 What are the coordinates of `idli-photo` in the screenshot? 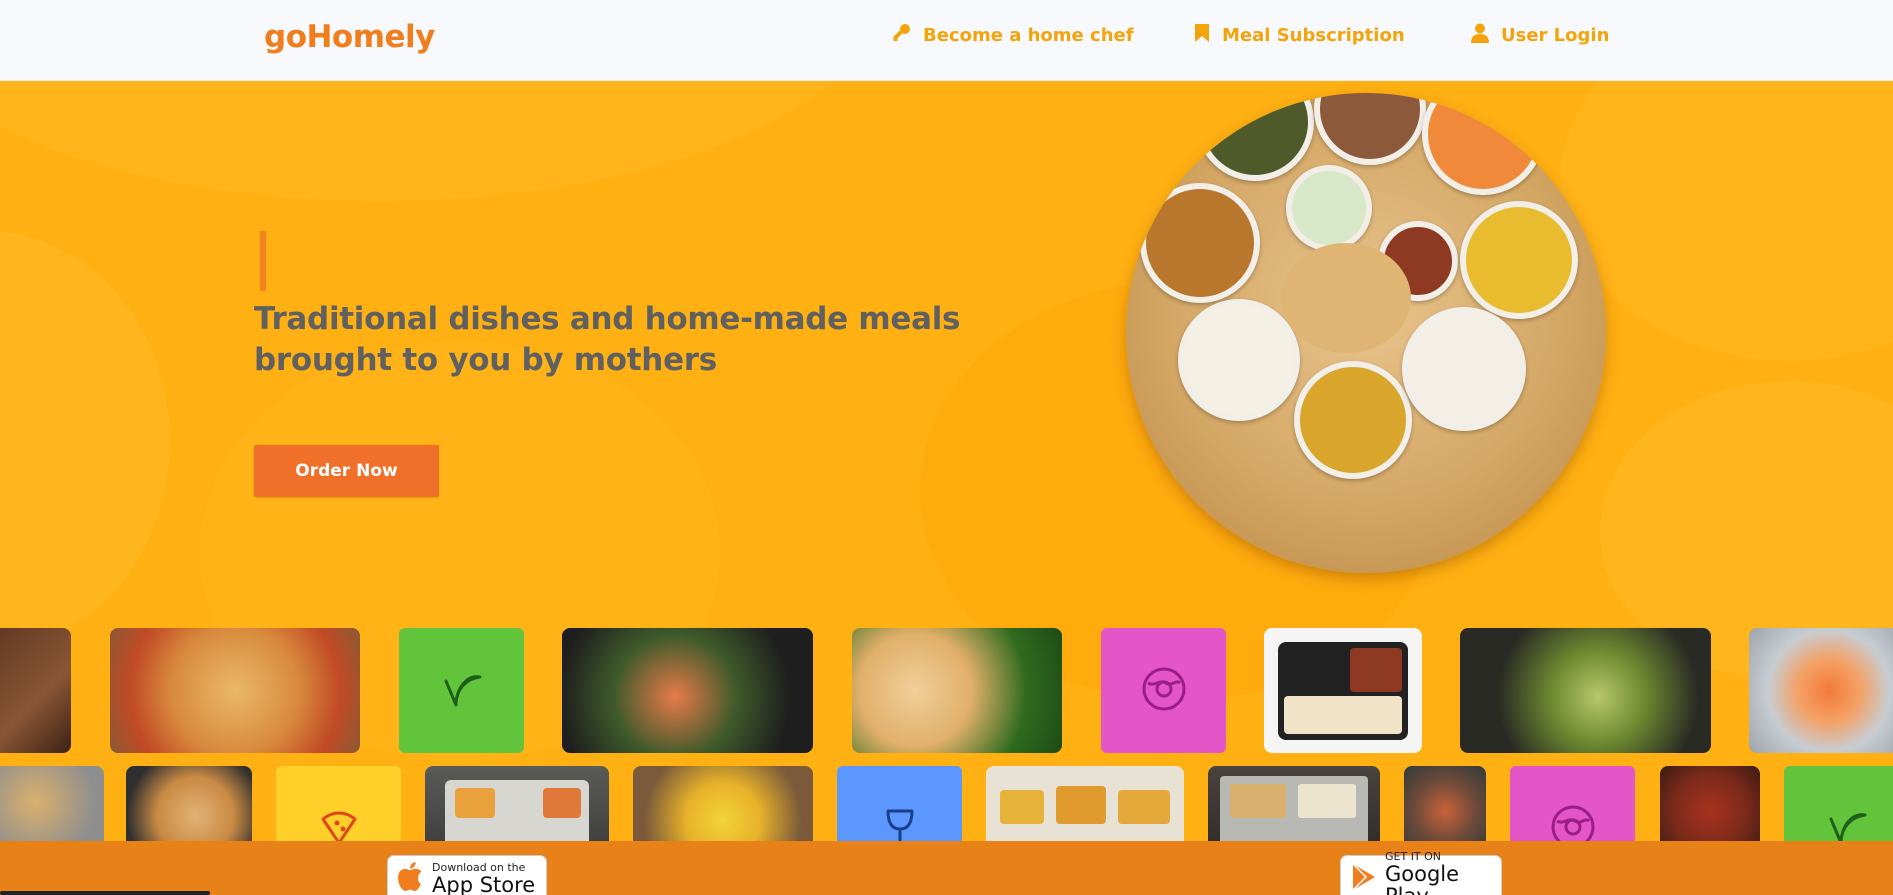 It's located at (957, 690).